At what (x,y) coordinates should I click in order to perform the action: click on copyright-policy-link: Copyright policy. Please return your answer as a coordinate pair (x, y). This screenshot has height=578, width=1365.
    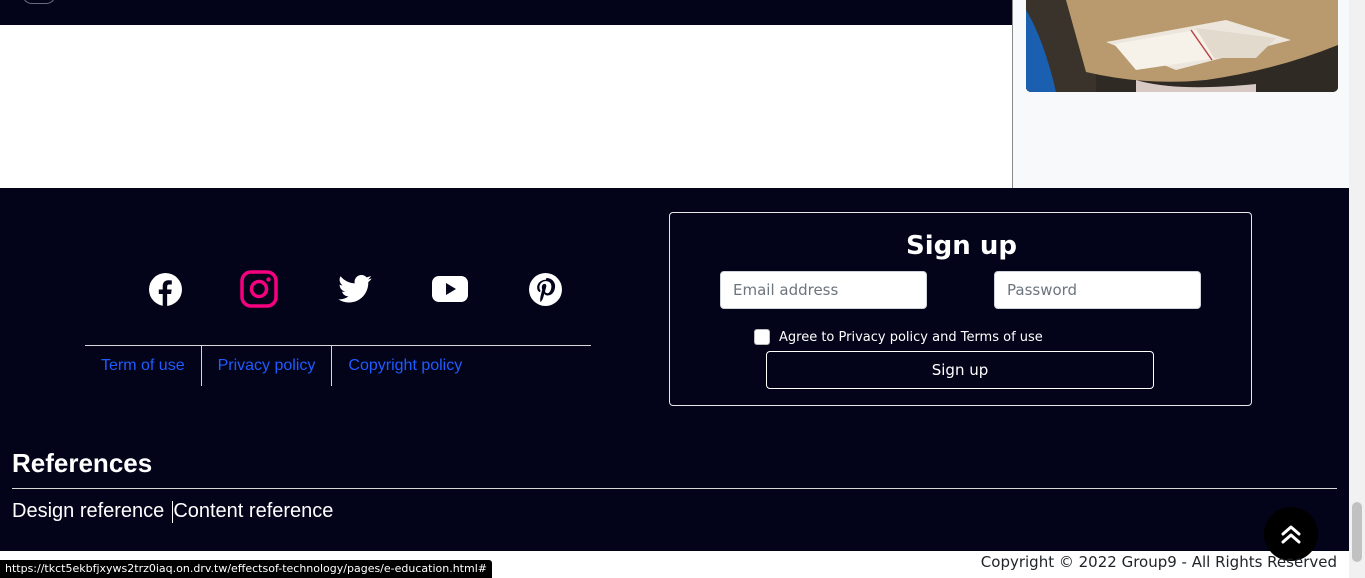
    Looking at the image, I should click on (405, 366).